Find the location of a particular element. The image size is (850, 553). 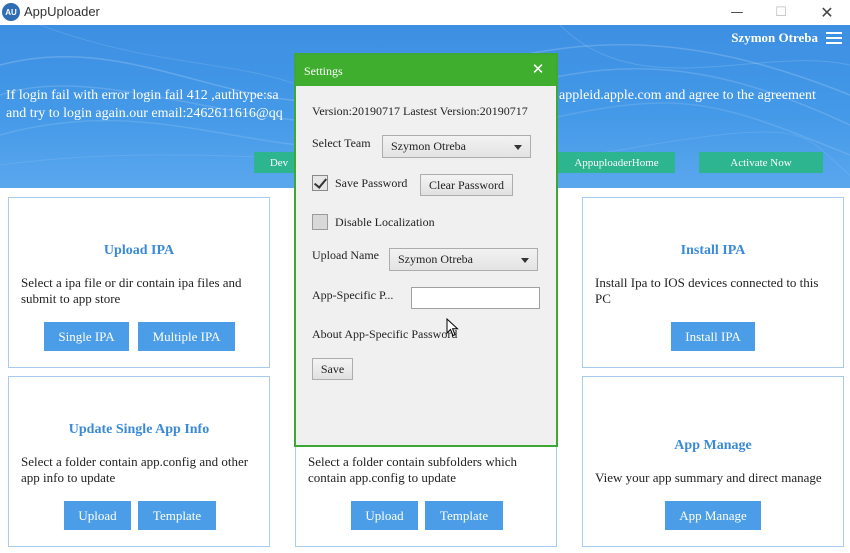

update-single-template-button: Template is located at coordinates (177, 515).